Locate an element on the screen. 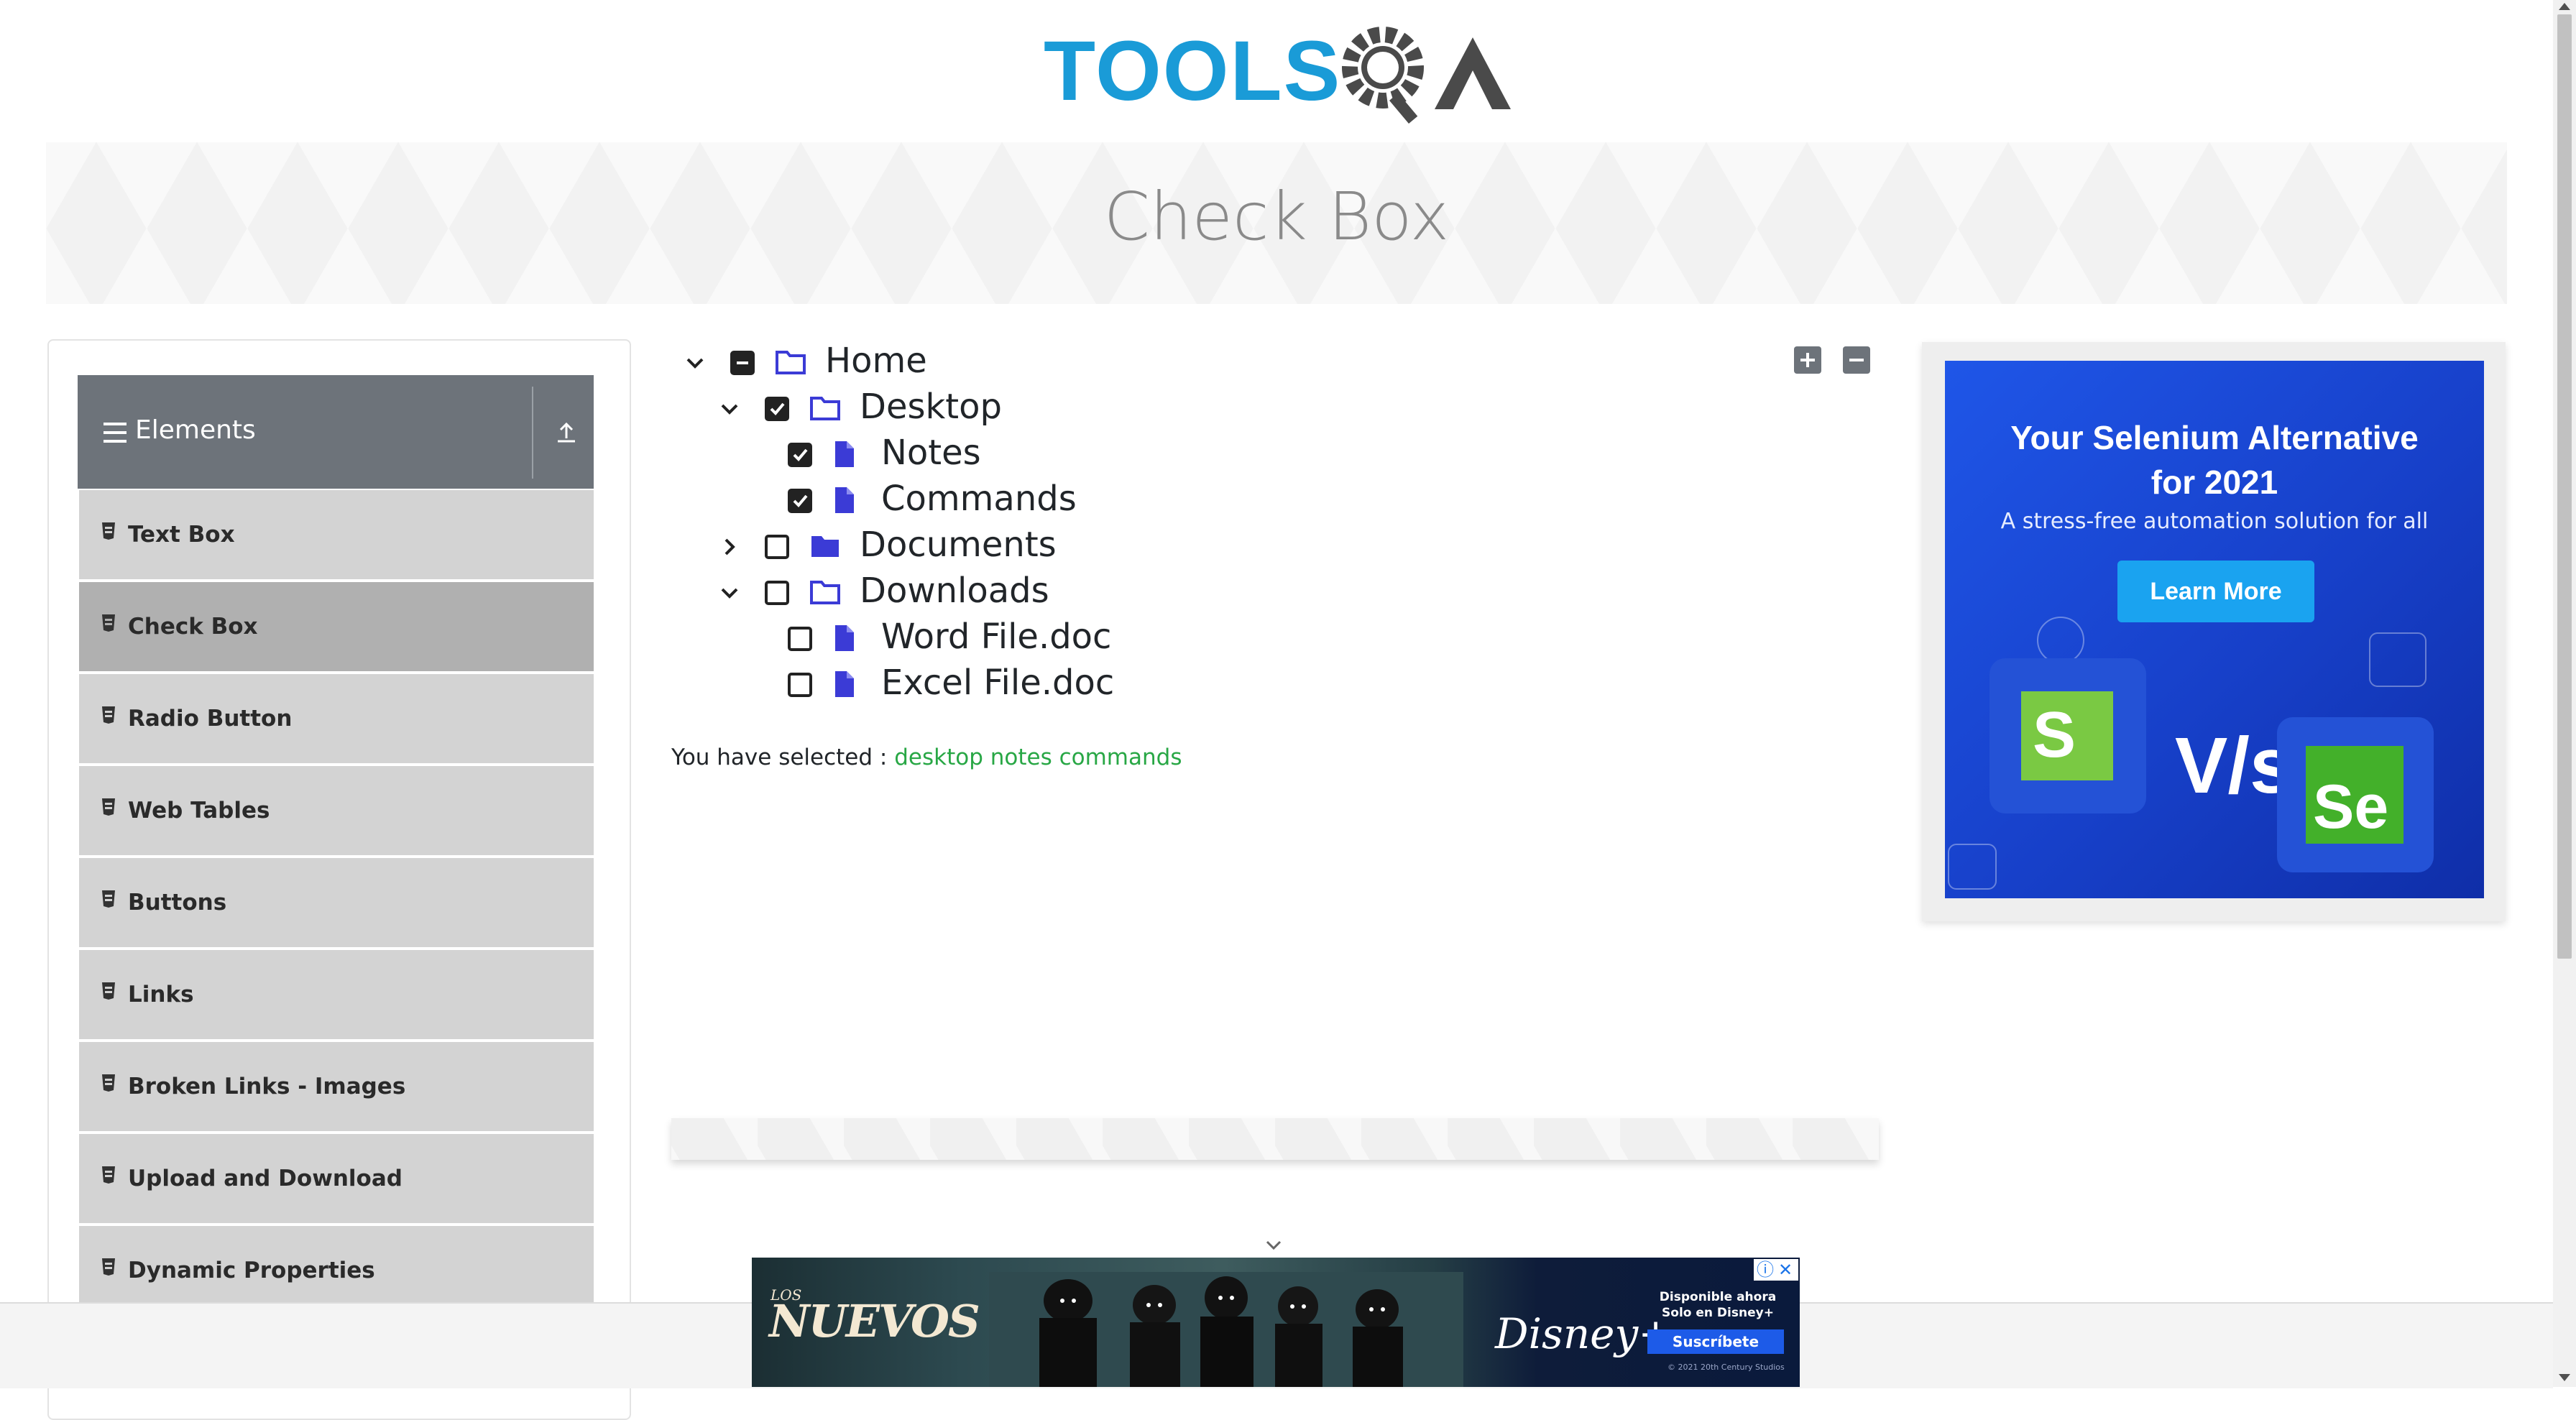 This screenshot has width=2576, height=1420. tree-node-label: Excel File.doc is located at coordinates (997, 683).